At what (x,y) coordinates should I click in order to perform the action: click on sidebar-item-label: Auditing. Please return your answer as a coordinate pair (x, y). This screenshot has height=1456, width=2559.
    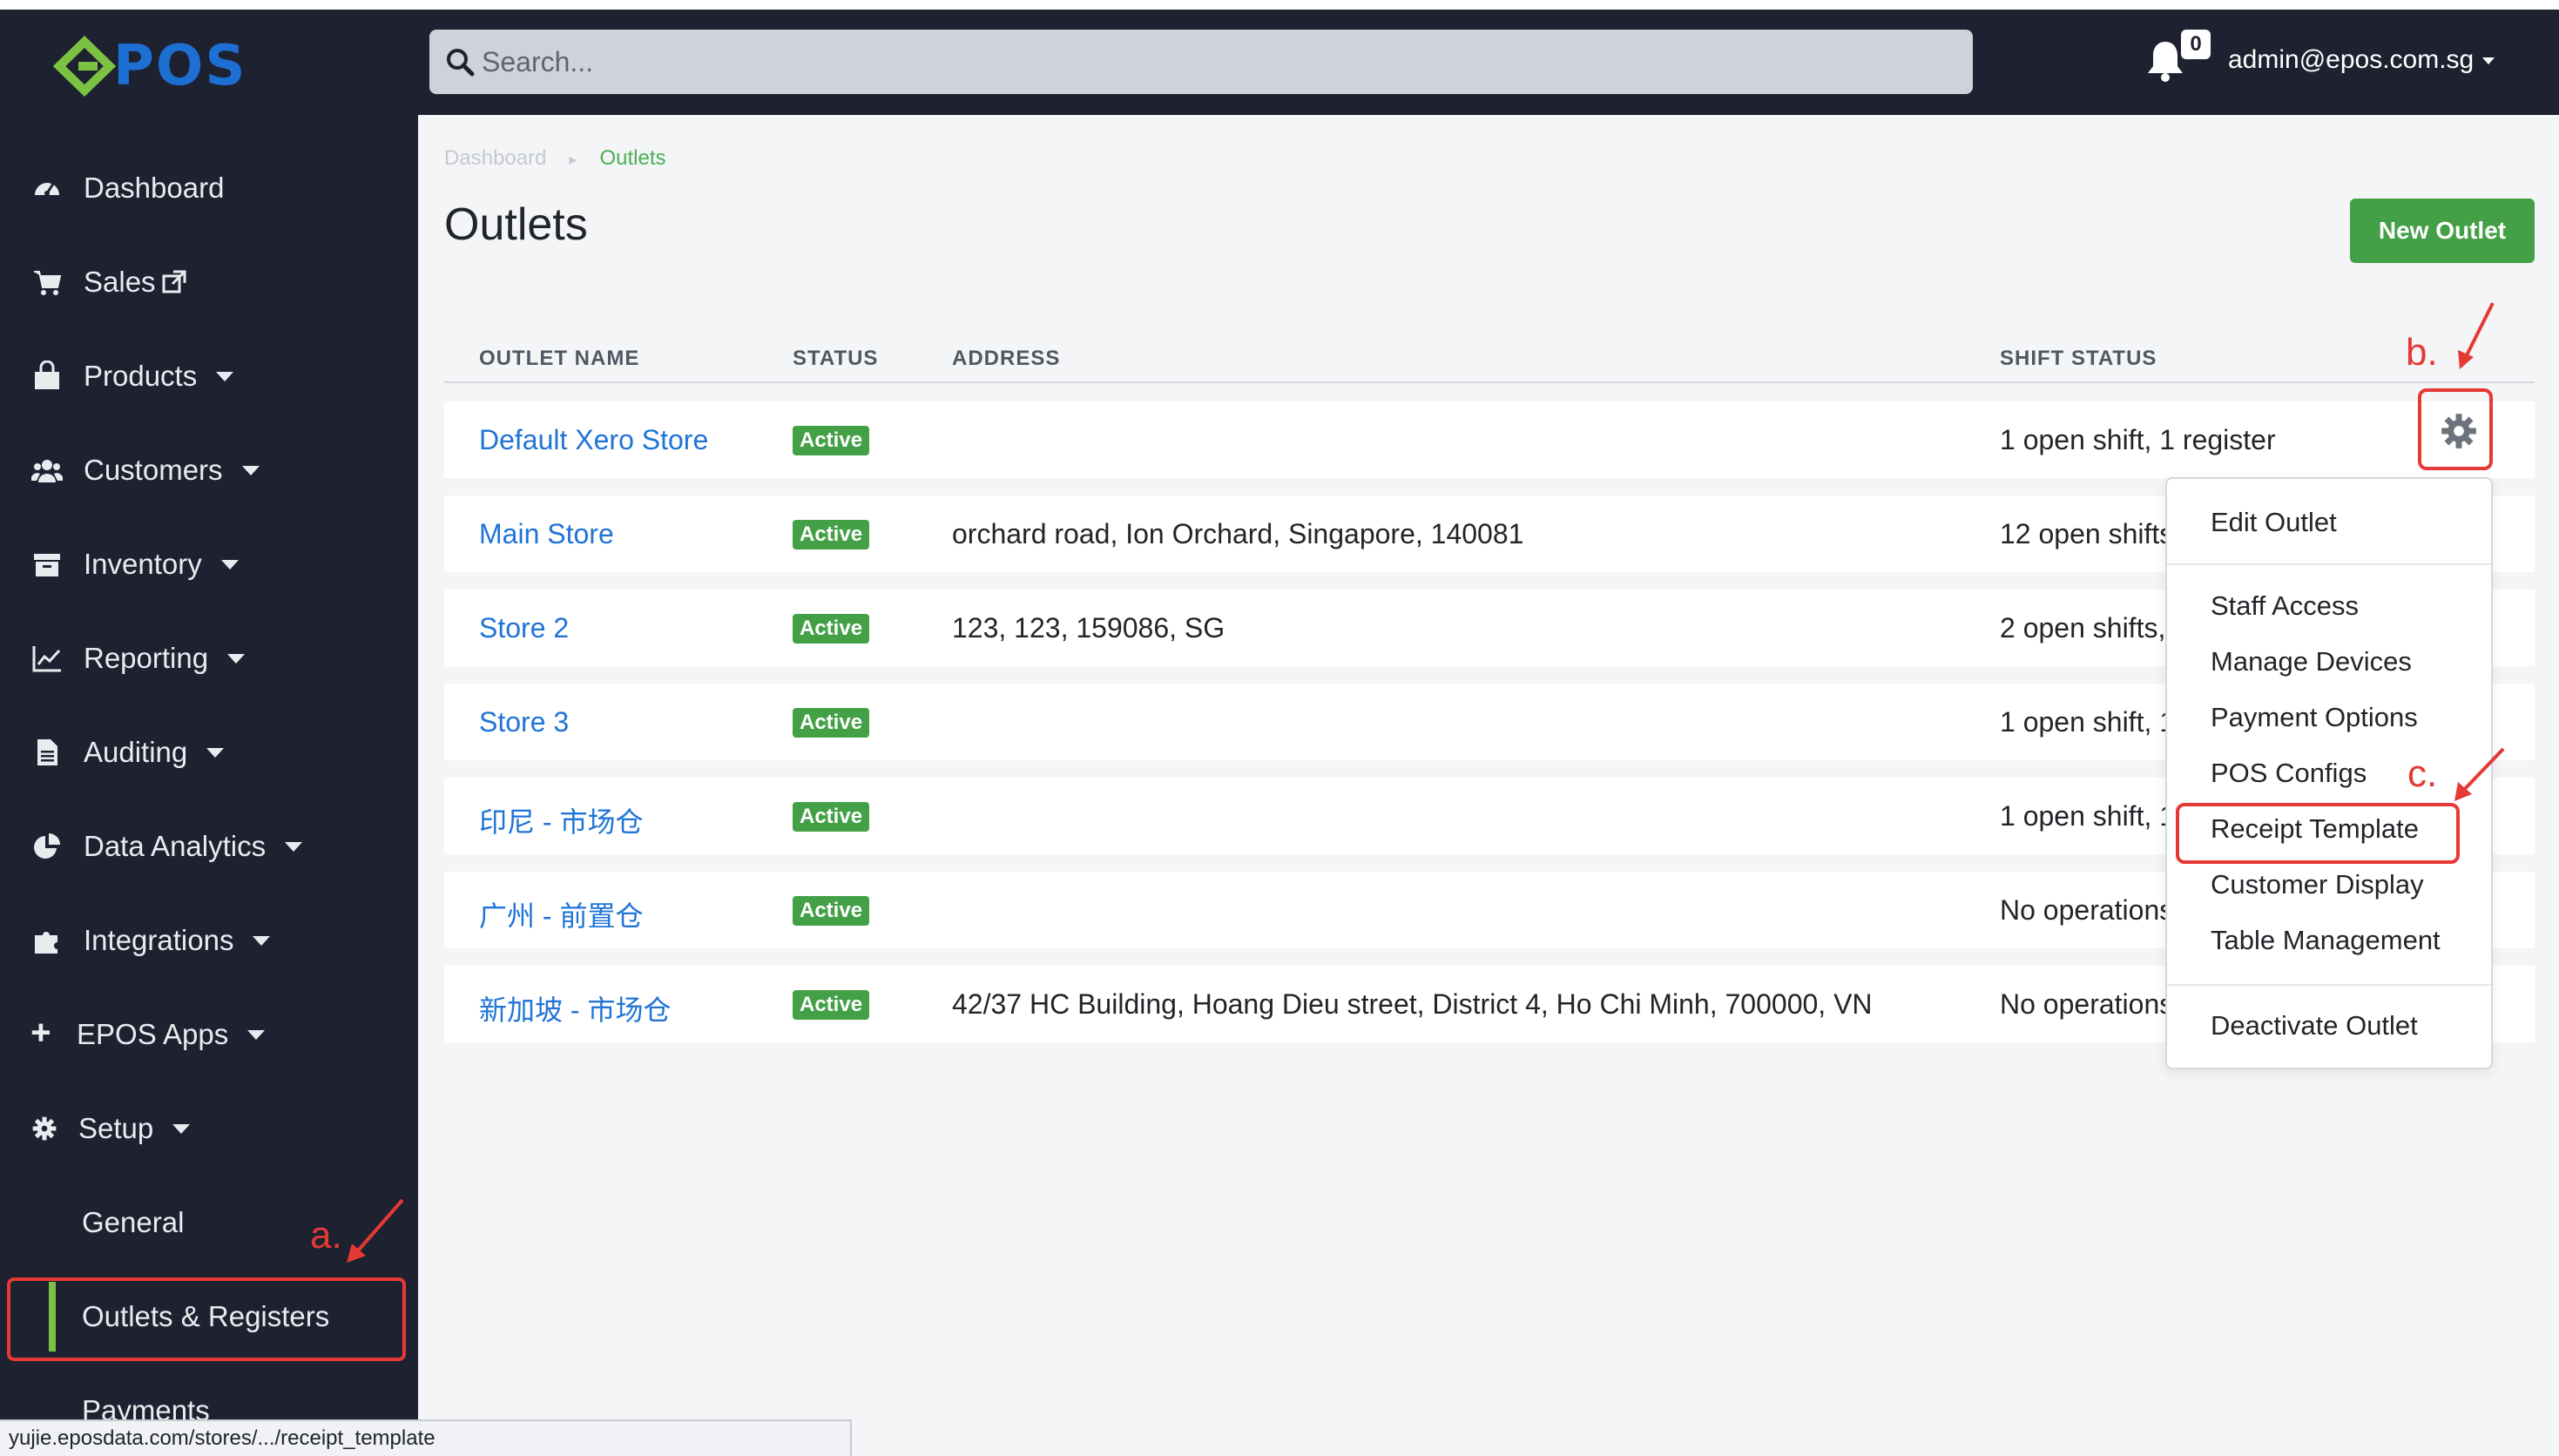
    Looking at the image, I should click on (136, 752).